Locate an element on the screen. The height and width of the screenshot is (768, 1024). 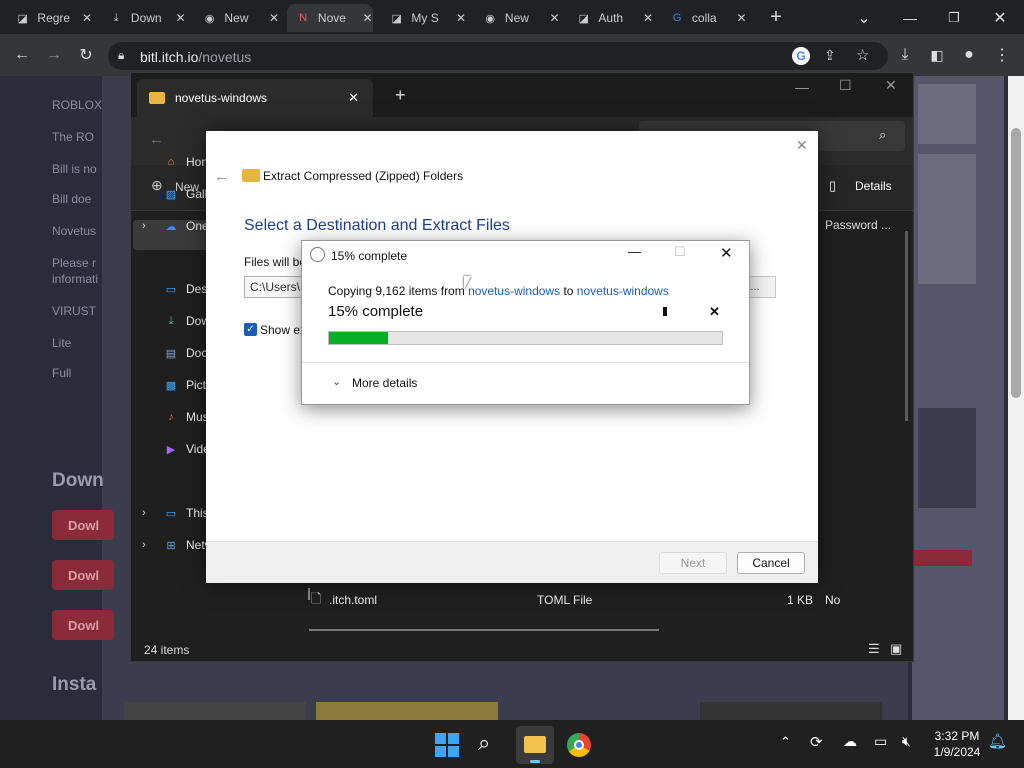
explorer-taskbar-button is located at coordinates (535, 745).